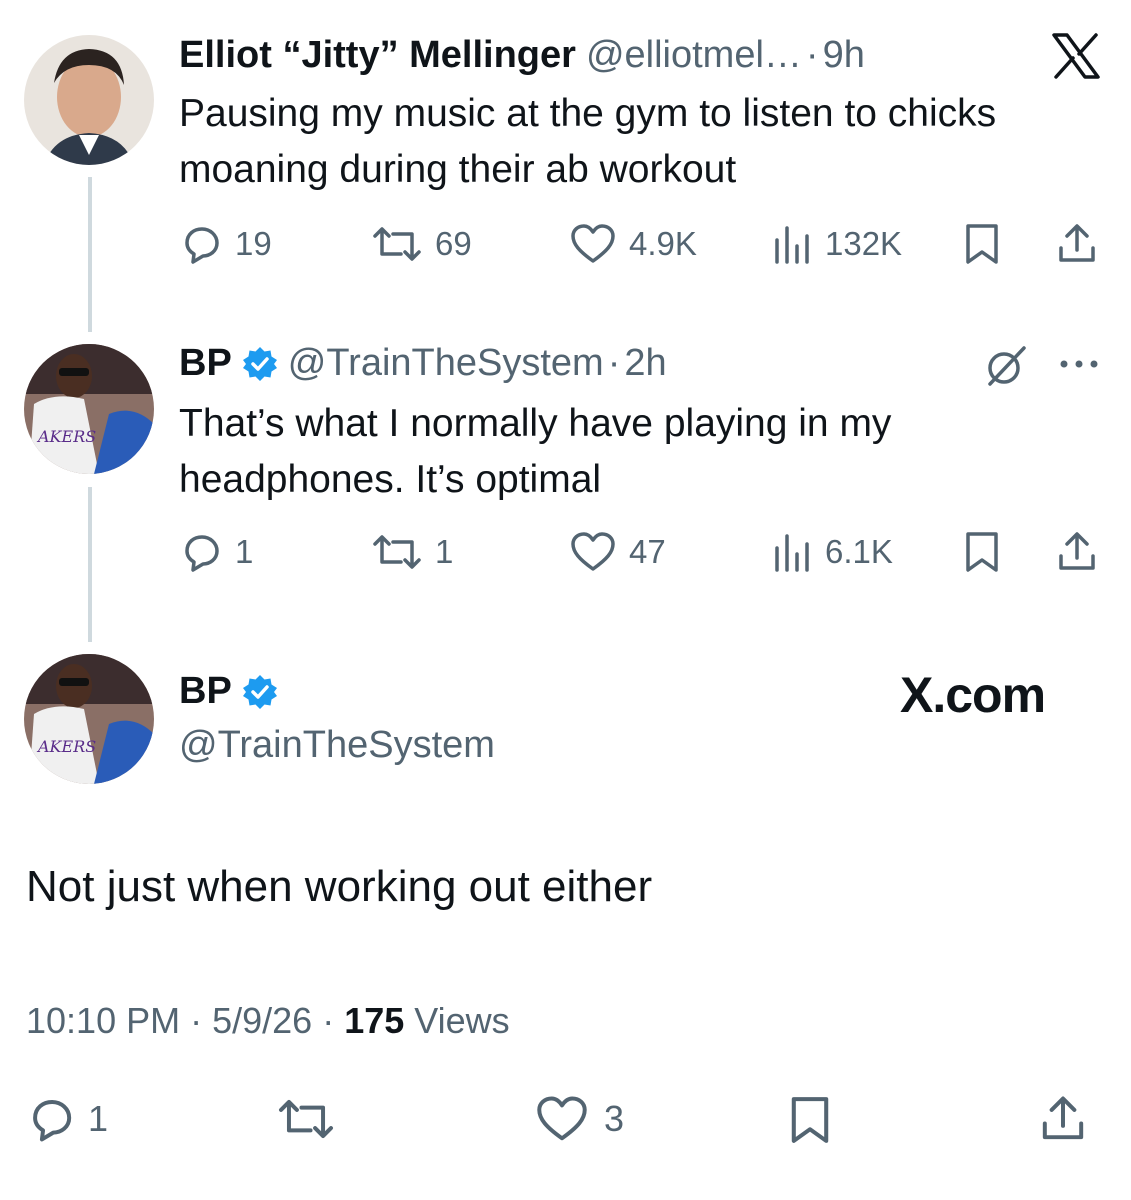 The image size is (1131, 1200). What do you see at coordinates (864, 243) in the screenshot?
I see `views-count: 132K` at bounding box center [864, 243].